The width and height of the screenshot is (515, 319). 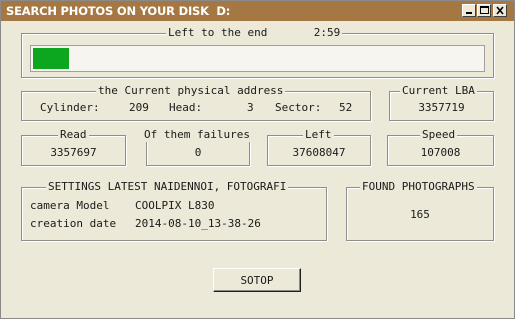 What do you see at coordinates (197, 135) in the screenshot?
I see `failures-label: Of them failures` at bounding box center [197, 135].